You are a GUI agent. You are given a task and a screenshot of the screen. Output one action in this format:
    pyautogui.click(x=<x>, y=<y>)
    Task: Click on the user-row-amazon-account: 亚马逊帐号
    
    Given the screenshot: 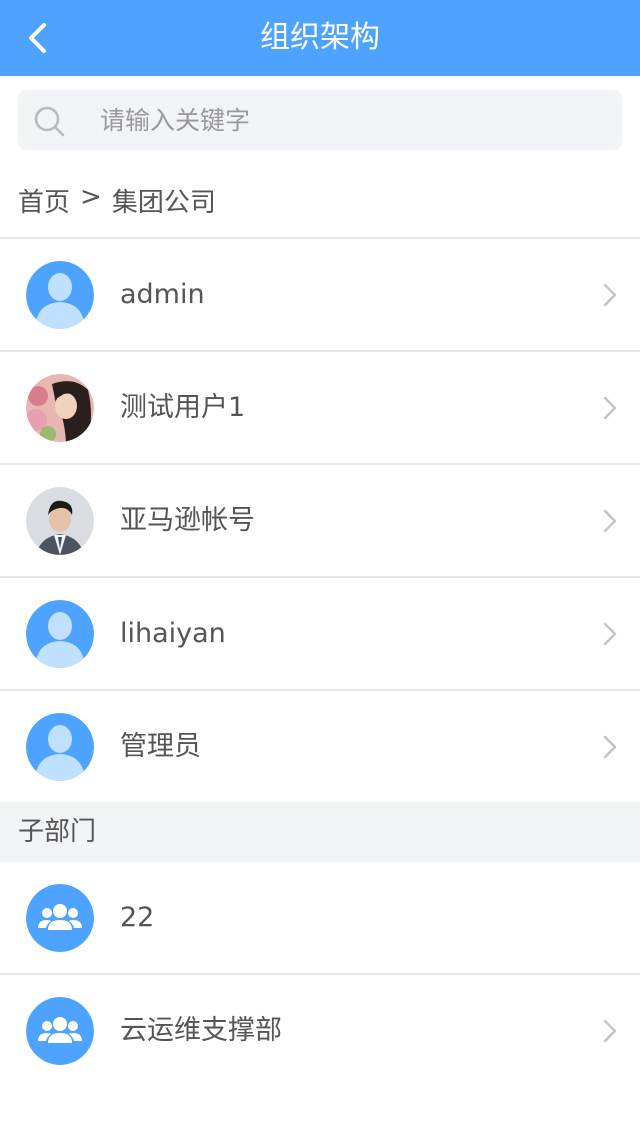 What is the action you would take?
    pyautogui.click(x=320, y=521)
    